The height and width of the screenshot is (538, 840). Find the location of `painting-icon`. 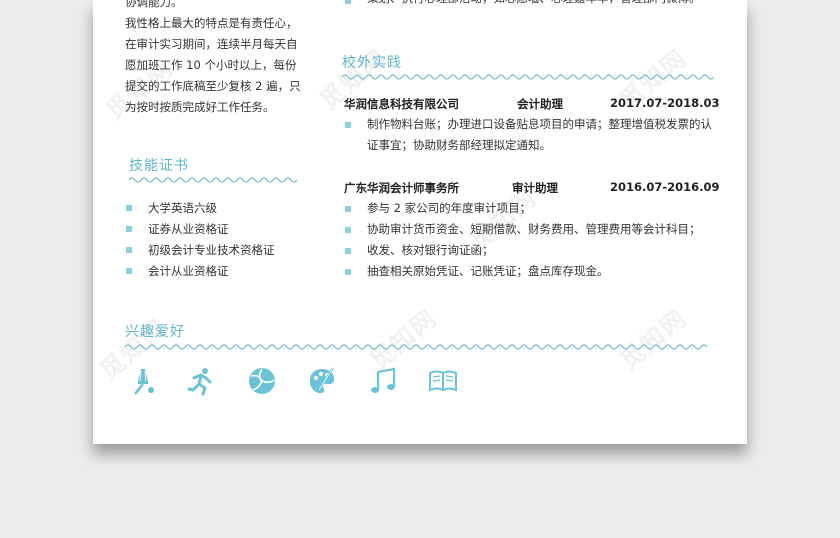

painting-icon is located at coordinates (322, 380).